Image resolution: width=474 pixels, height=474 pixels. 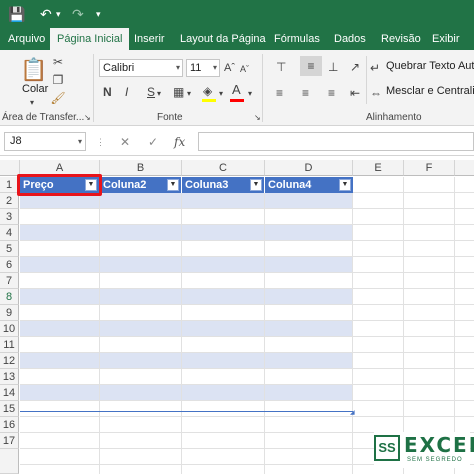 I want to click on column-header-d: D, so click(x=309, y=168).